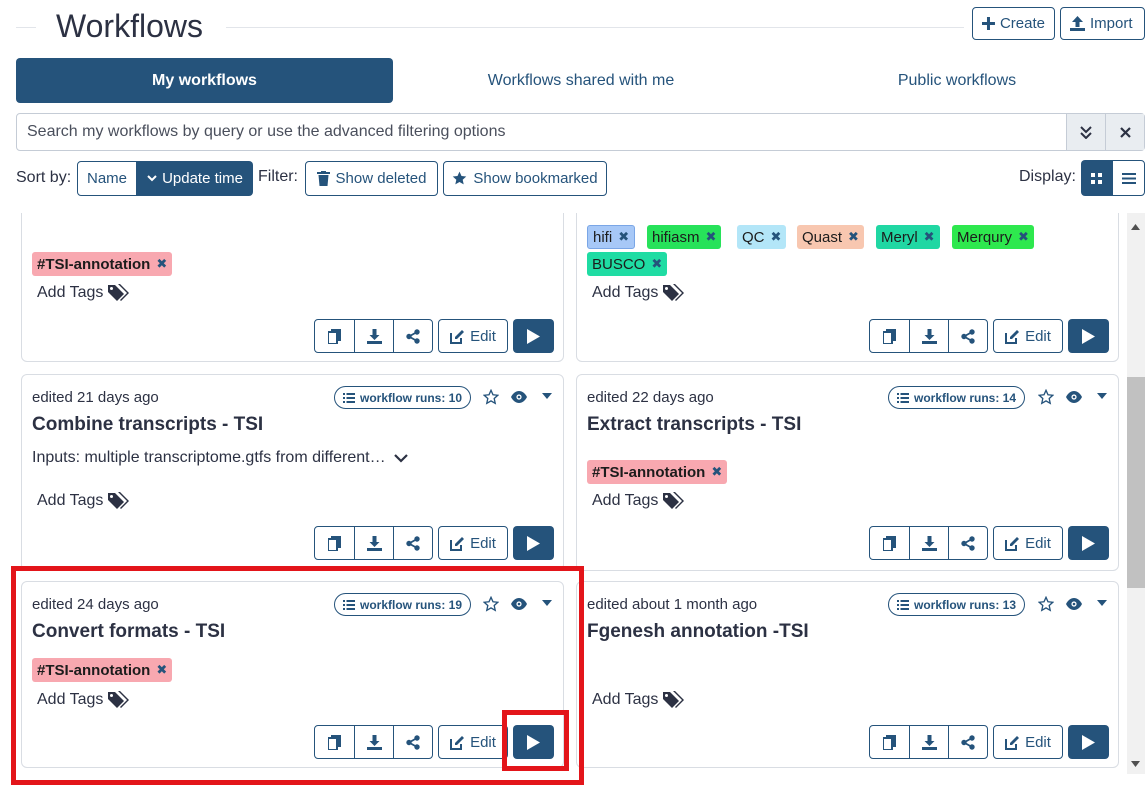 Image resolution: width=1145 pixels, height=787 pixels. What do you see at coordinates (1102, 23) in the screenshot?
I see `import-button: Import` at bounding box center [1102, 23].